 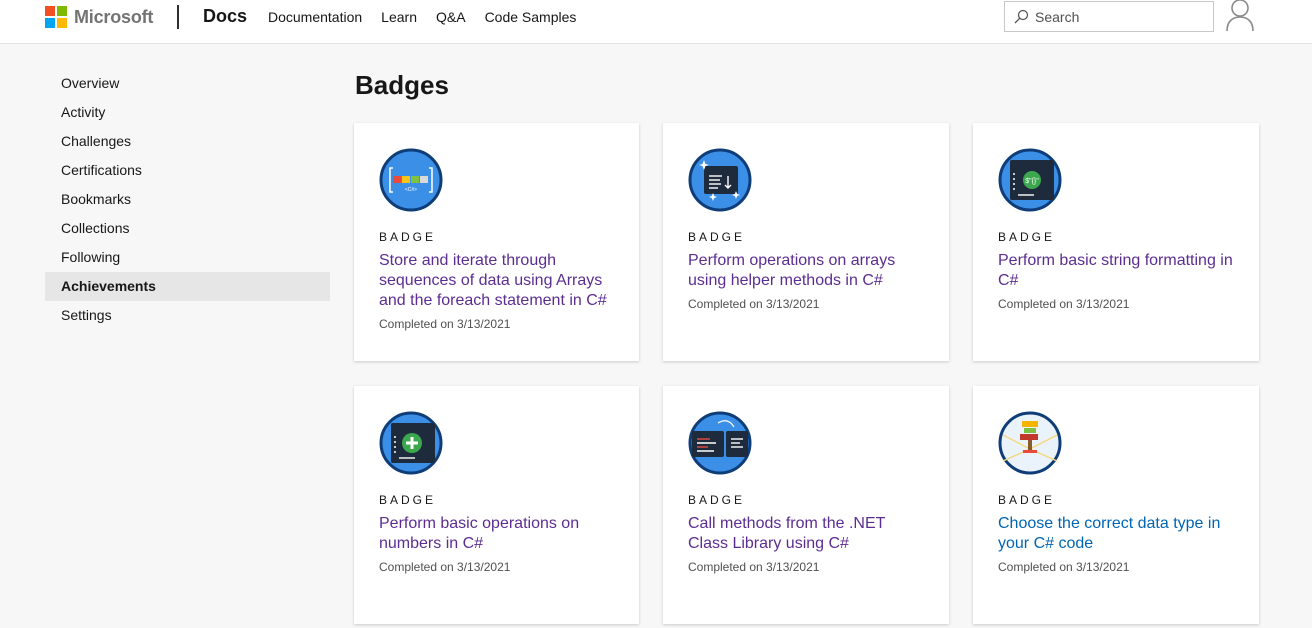 I want to click on string-format-badge-icon: $"{}", so click(x=1030, y=180).